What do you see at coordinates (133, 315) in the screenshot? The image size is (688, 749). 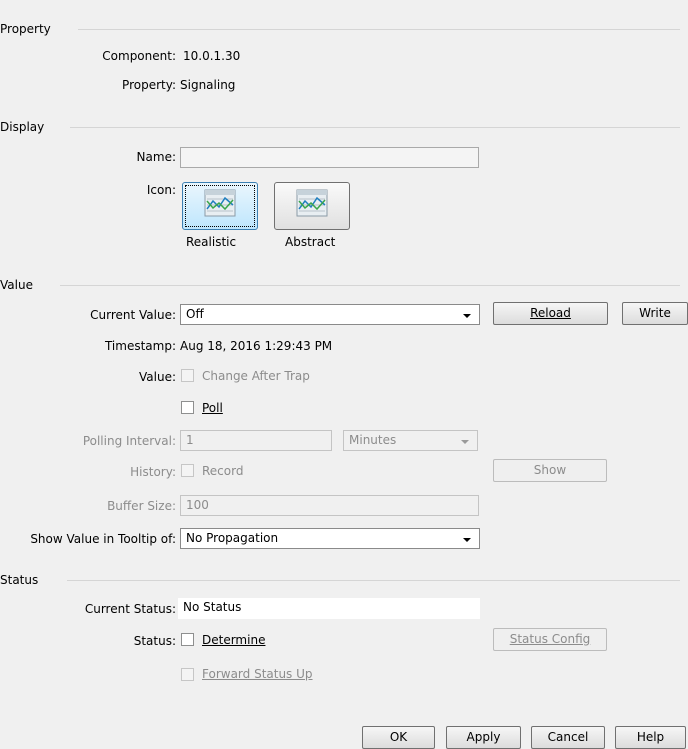 I see `current-value-label: Current Value:` at bounding box center [133, 315].